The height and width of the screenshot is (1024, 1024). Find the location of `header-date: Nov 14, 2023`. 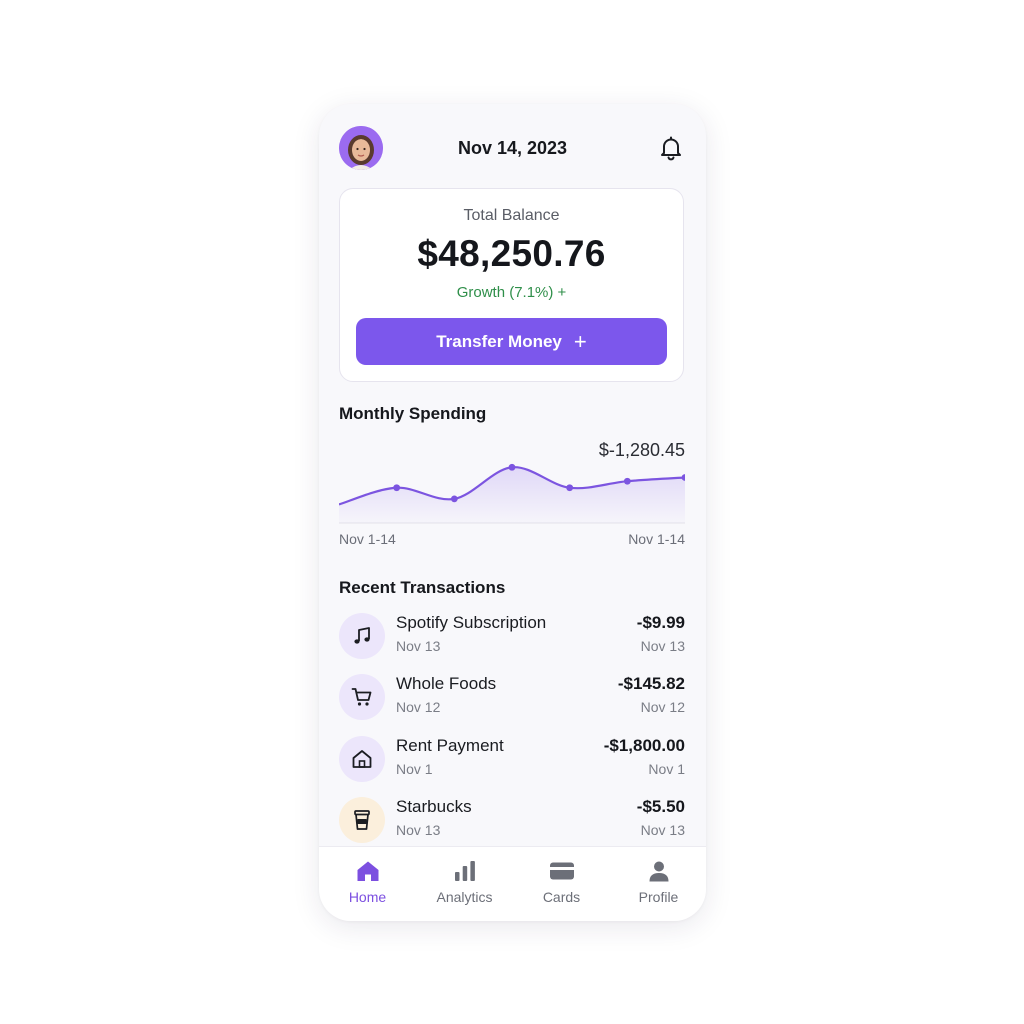

header-date: Nov 14, 2023 is located at coordinates (512, 148).